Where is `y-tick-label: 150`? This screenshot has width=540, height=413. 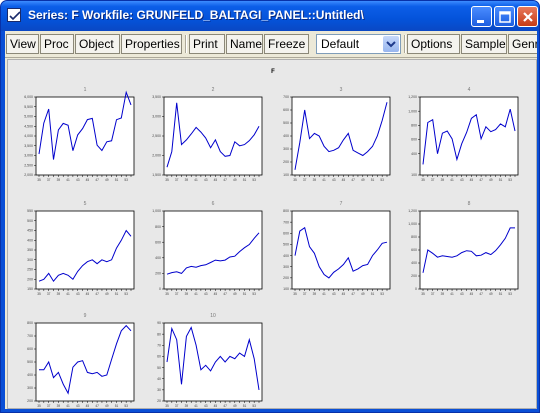
y-tick-label: 150 is located at coordinates (30, 289).